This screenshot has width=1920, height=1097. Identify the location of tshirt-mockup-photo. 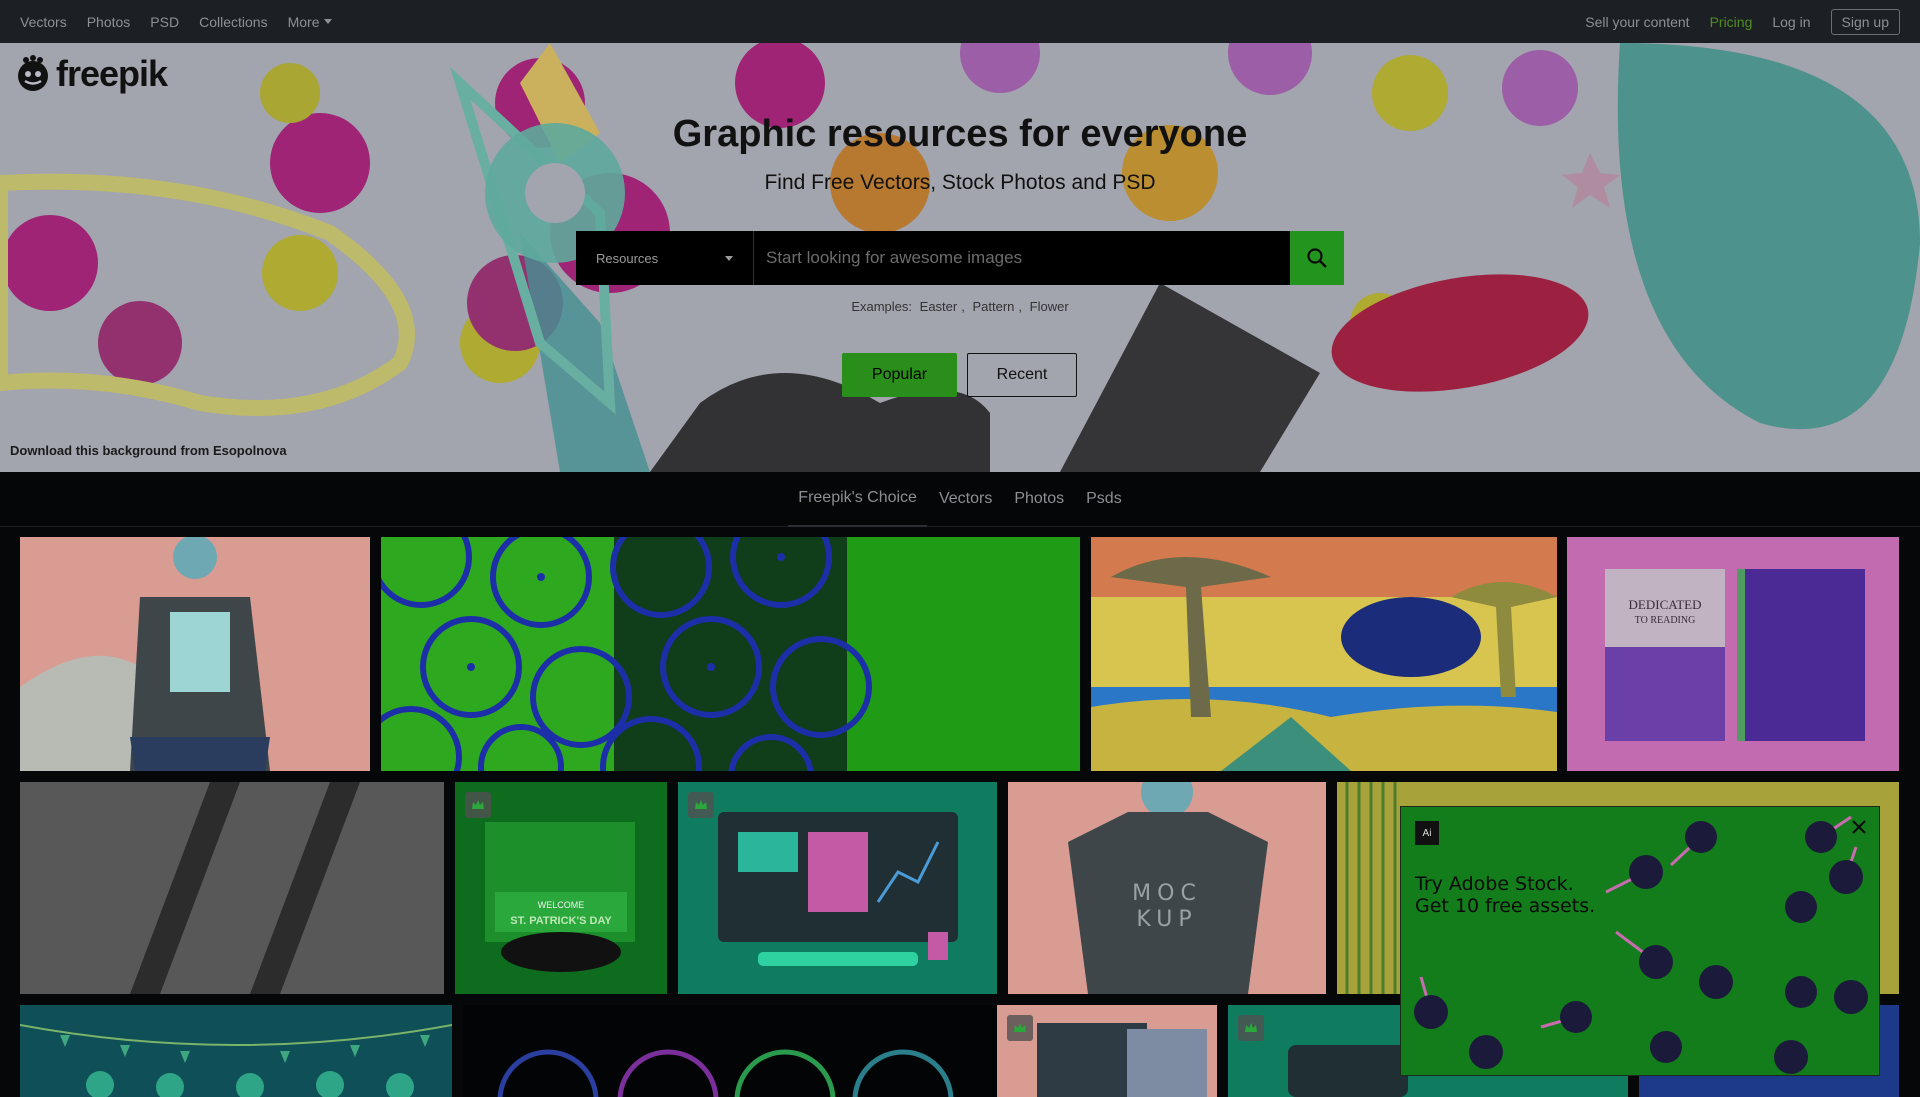
(195, 654).